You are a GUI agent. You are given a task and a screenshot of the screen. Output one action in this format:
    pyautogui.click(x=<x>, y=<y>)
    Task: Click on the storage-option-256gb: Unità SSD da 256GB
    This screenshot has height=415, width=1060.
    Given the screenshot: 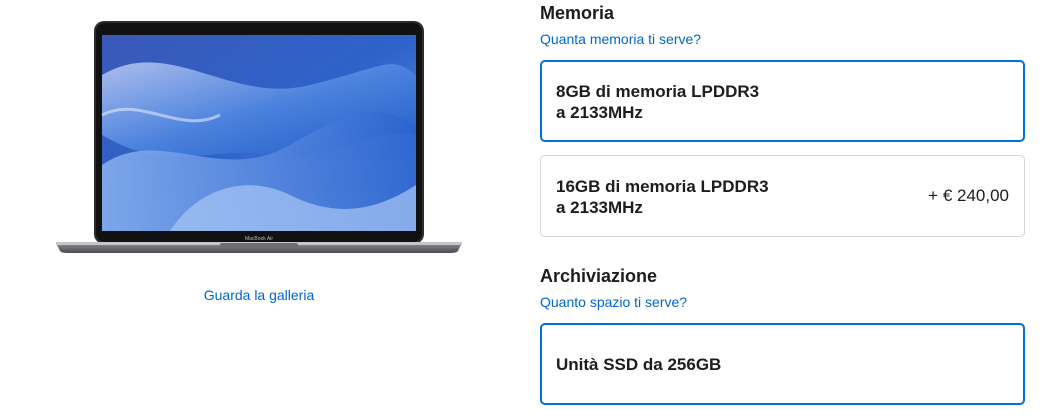 What is the action you would take?
    pyautogui.click(x=782, y=364)
    